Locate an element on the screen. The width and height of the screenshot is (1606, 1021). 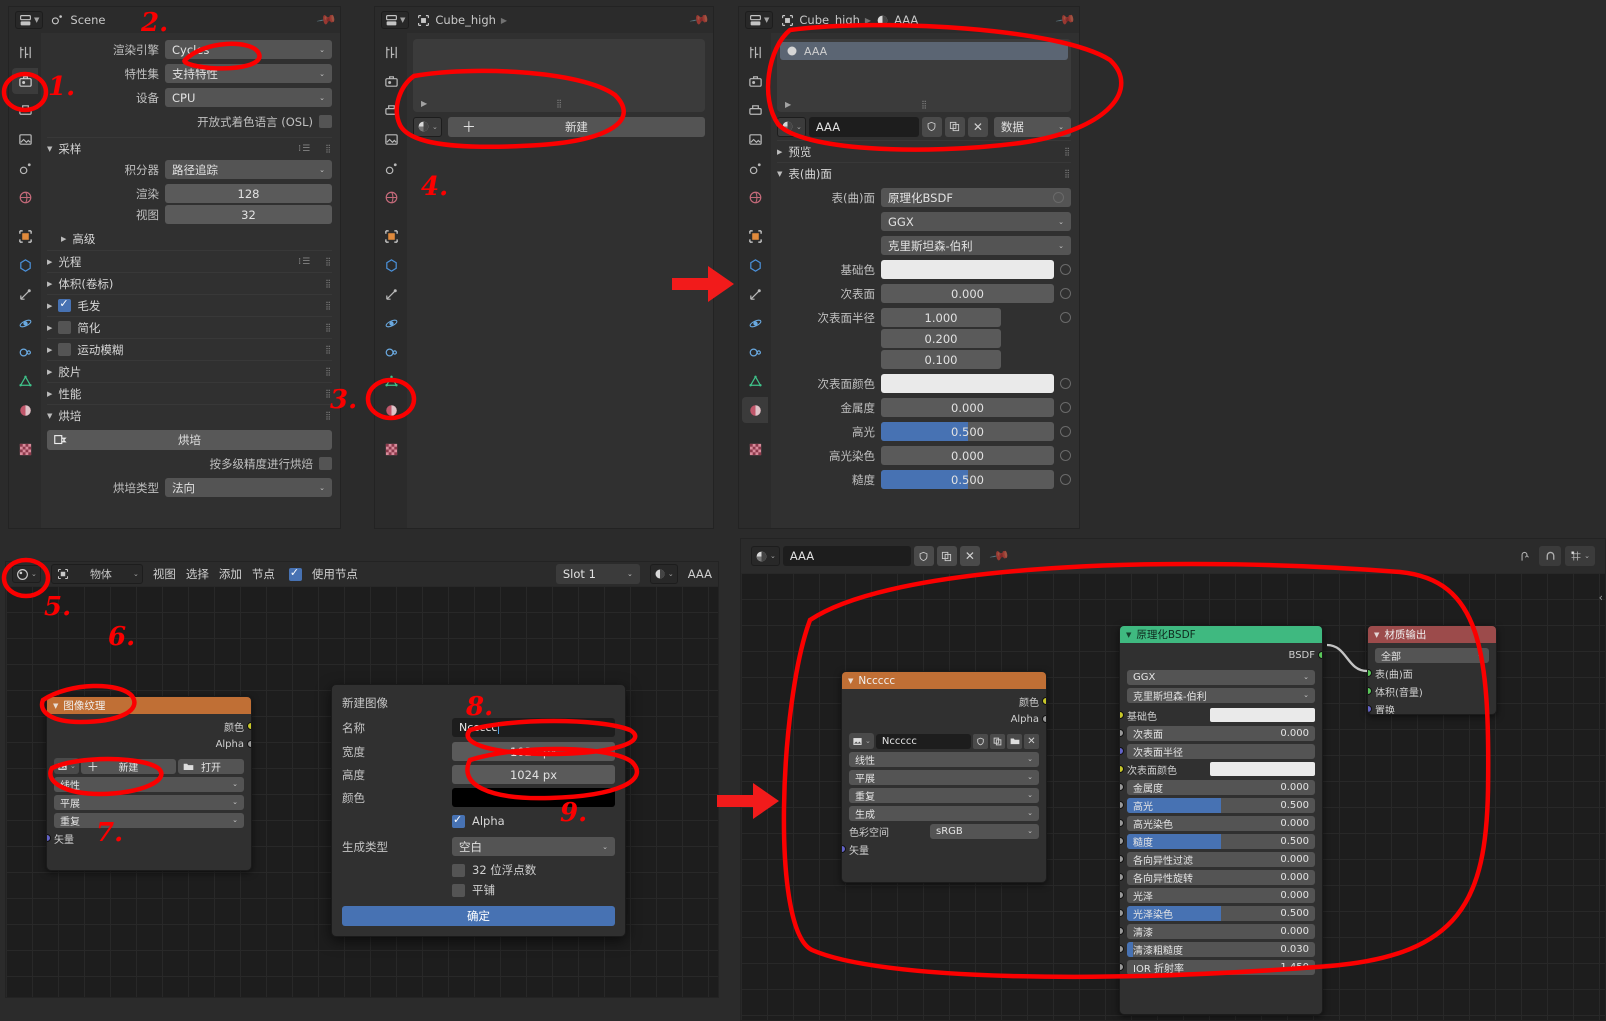
anisotropic-rotation-socket is located at coordinates (1122, 877).